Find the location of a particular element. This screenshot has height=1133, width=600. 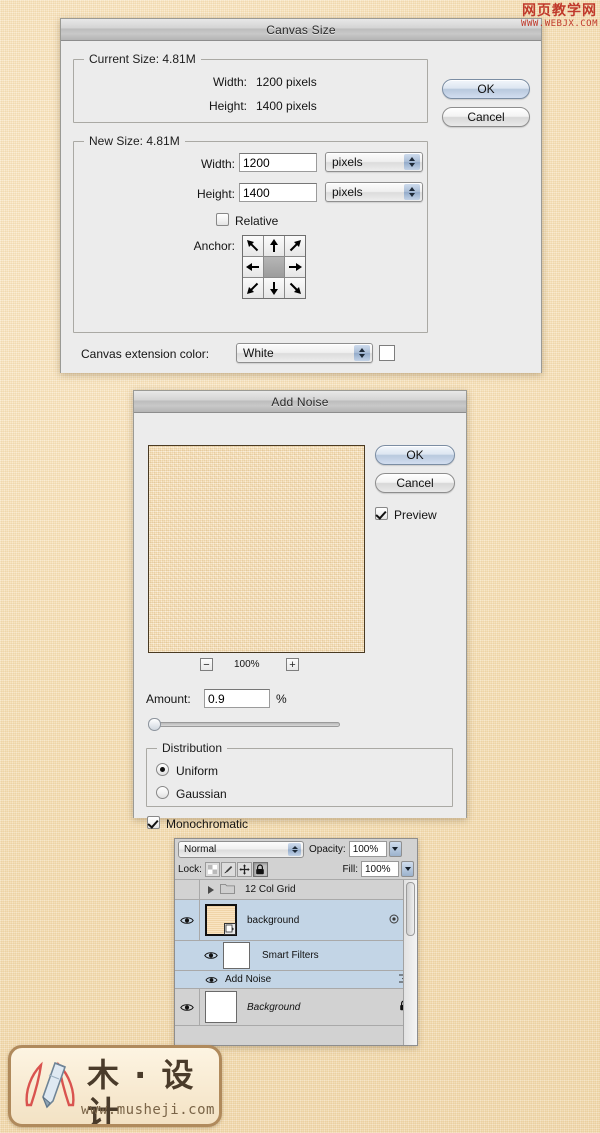

add-noise-ok-label: OK is located at coordinates (415, 455).